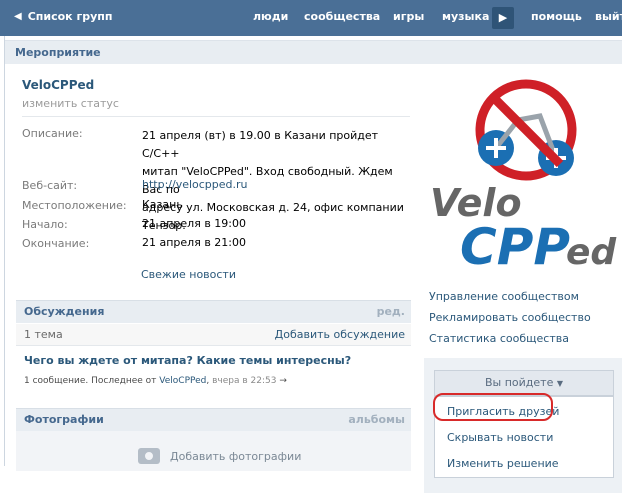 The image size is (622, 493). I want to click on back-to-groups-link: ◀ Список групп, so click(63, 16).